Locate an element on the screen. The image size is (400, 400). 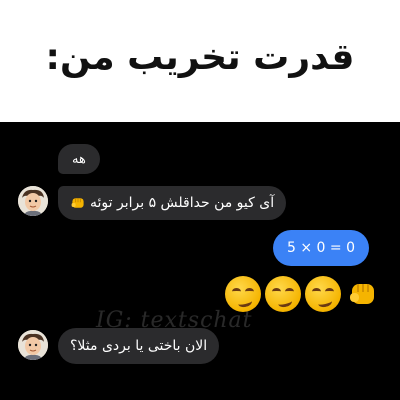
message-bubble-outgoing: 5 × 0 = 0 is located at coordinates (321, 248).